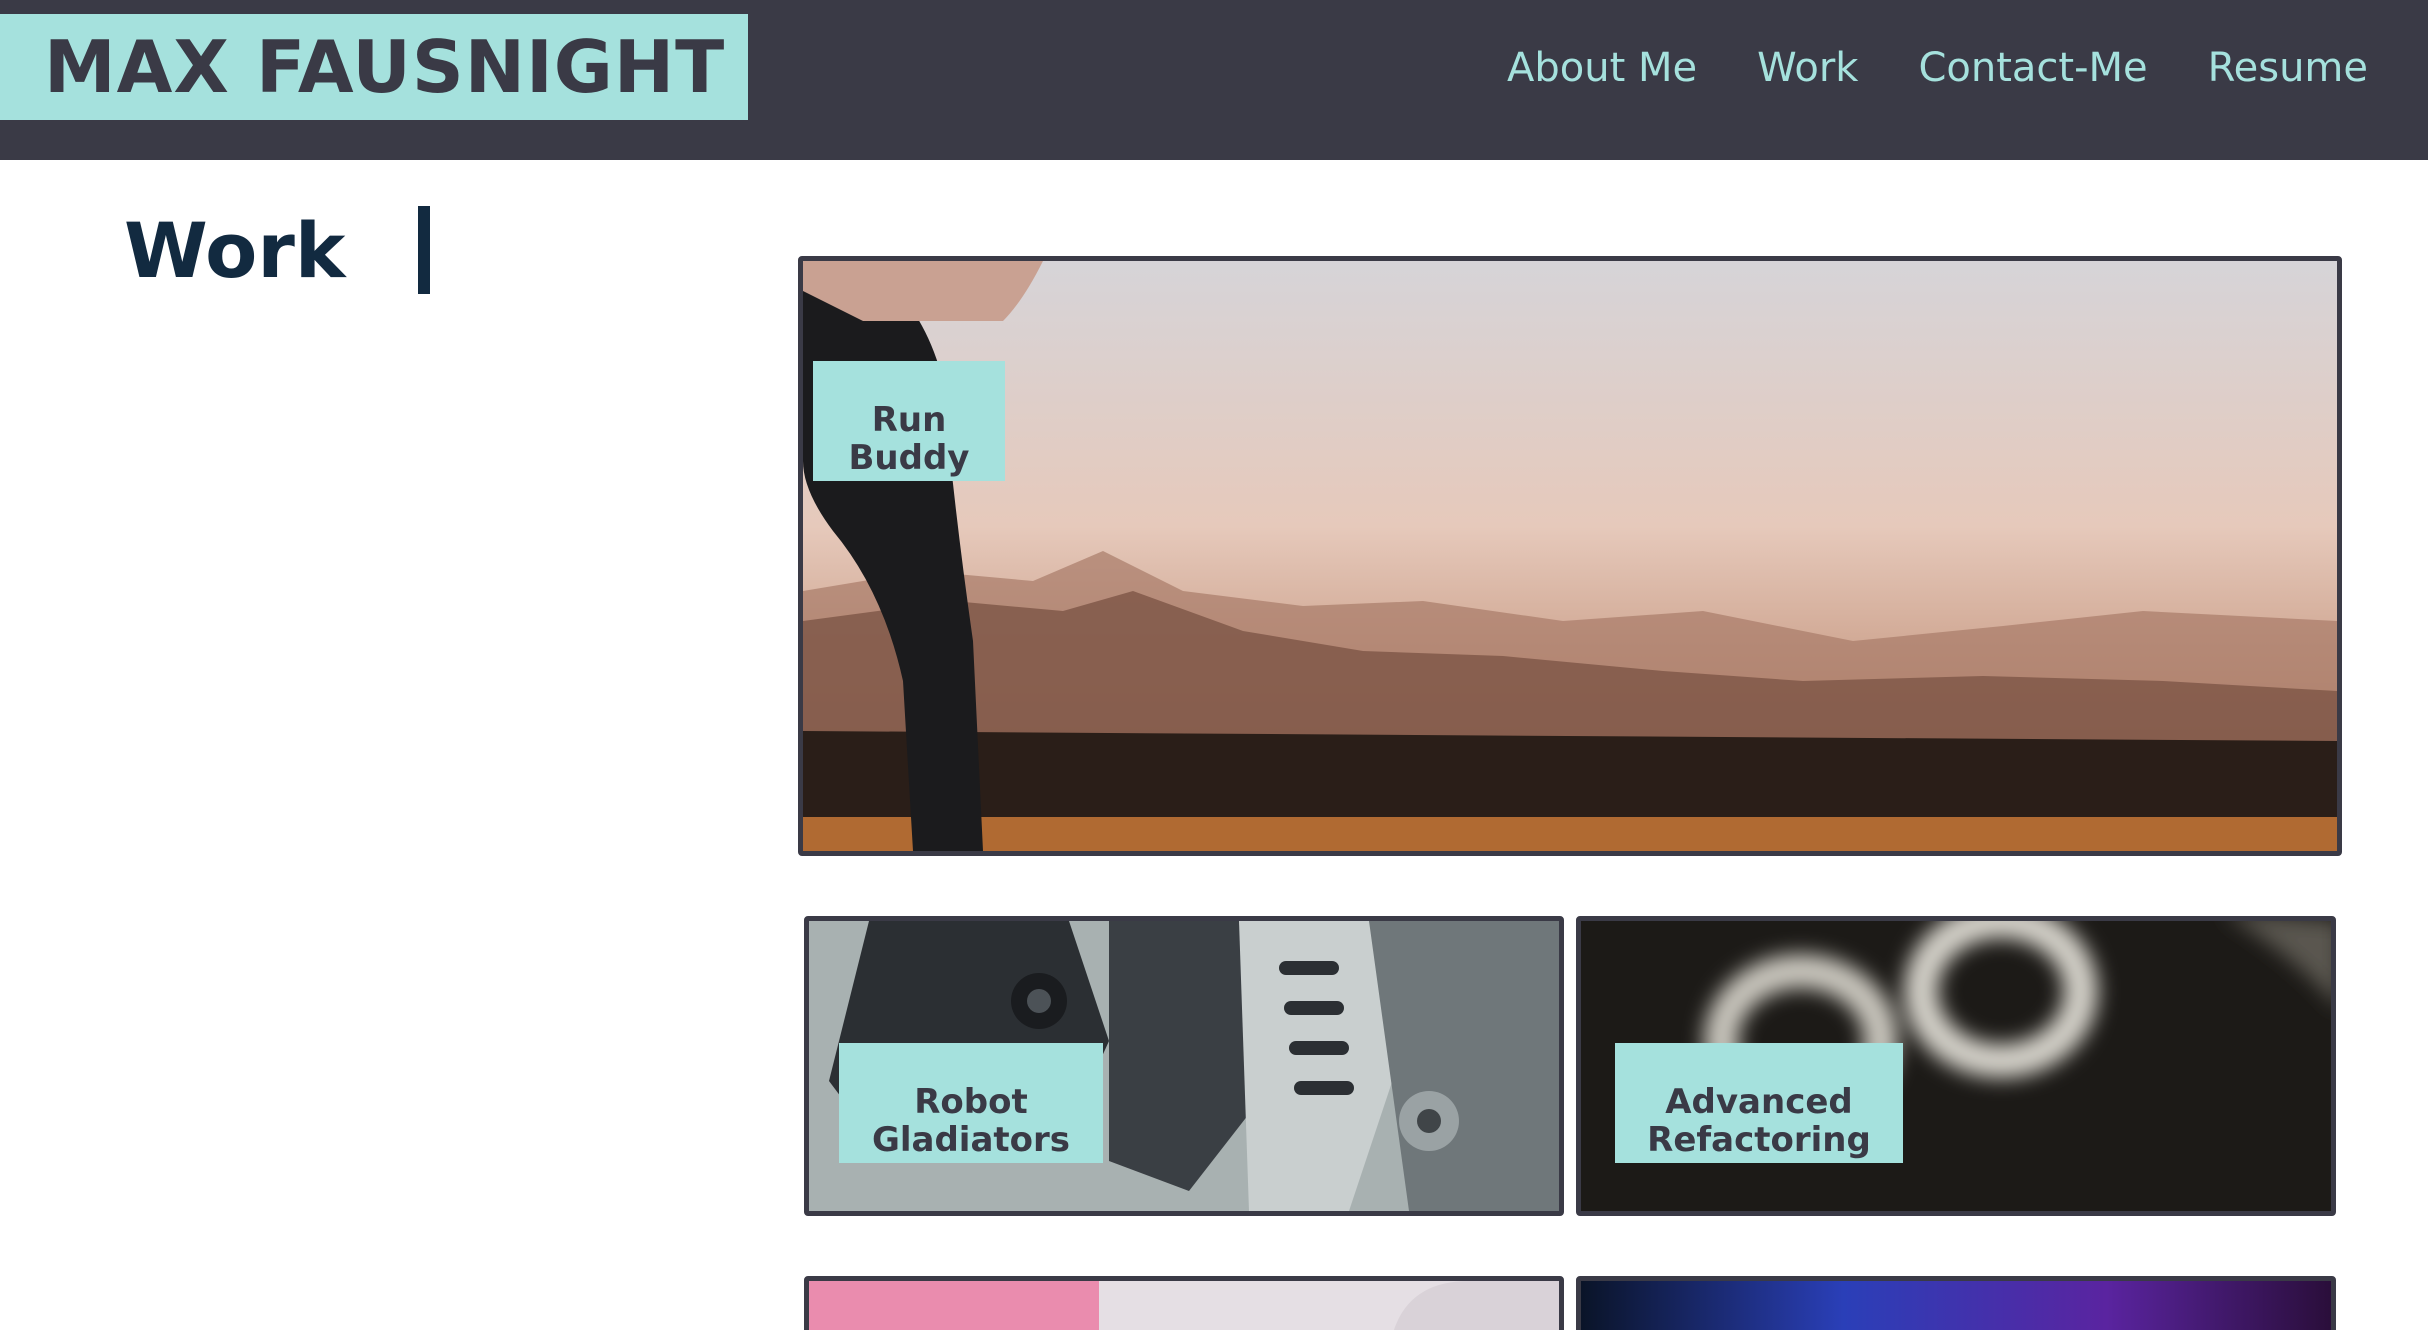 This screenshot has height=1330, width=2428. What do you see at coordinates (424, 250) in the screenshot?
I see `title-divider` at bounding box center [424, 250].